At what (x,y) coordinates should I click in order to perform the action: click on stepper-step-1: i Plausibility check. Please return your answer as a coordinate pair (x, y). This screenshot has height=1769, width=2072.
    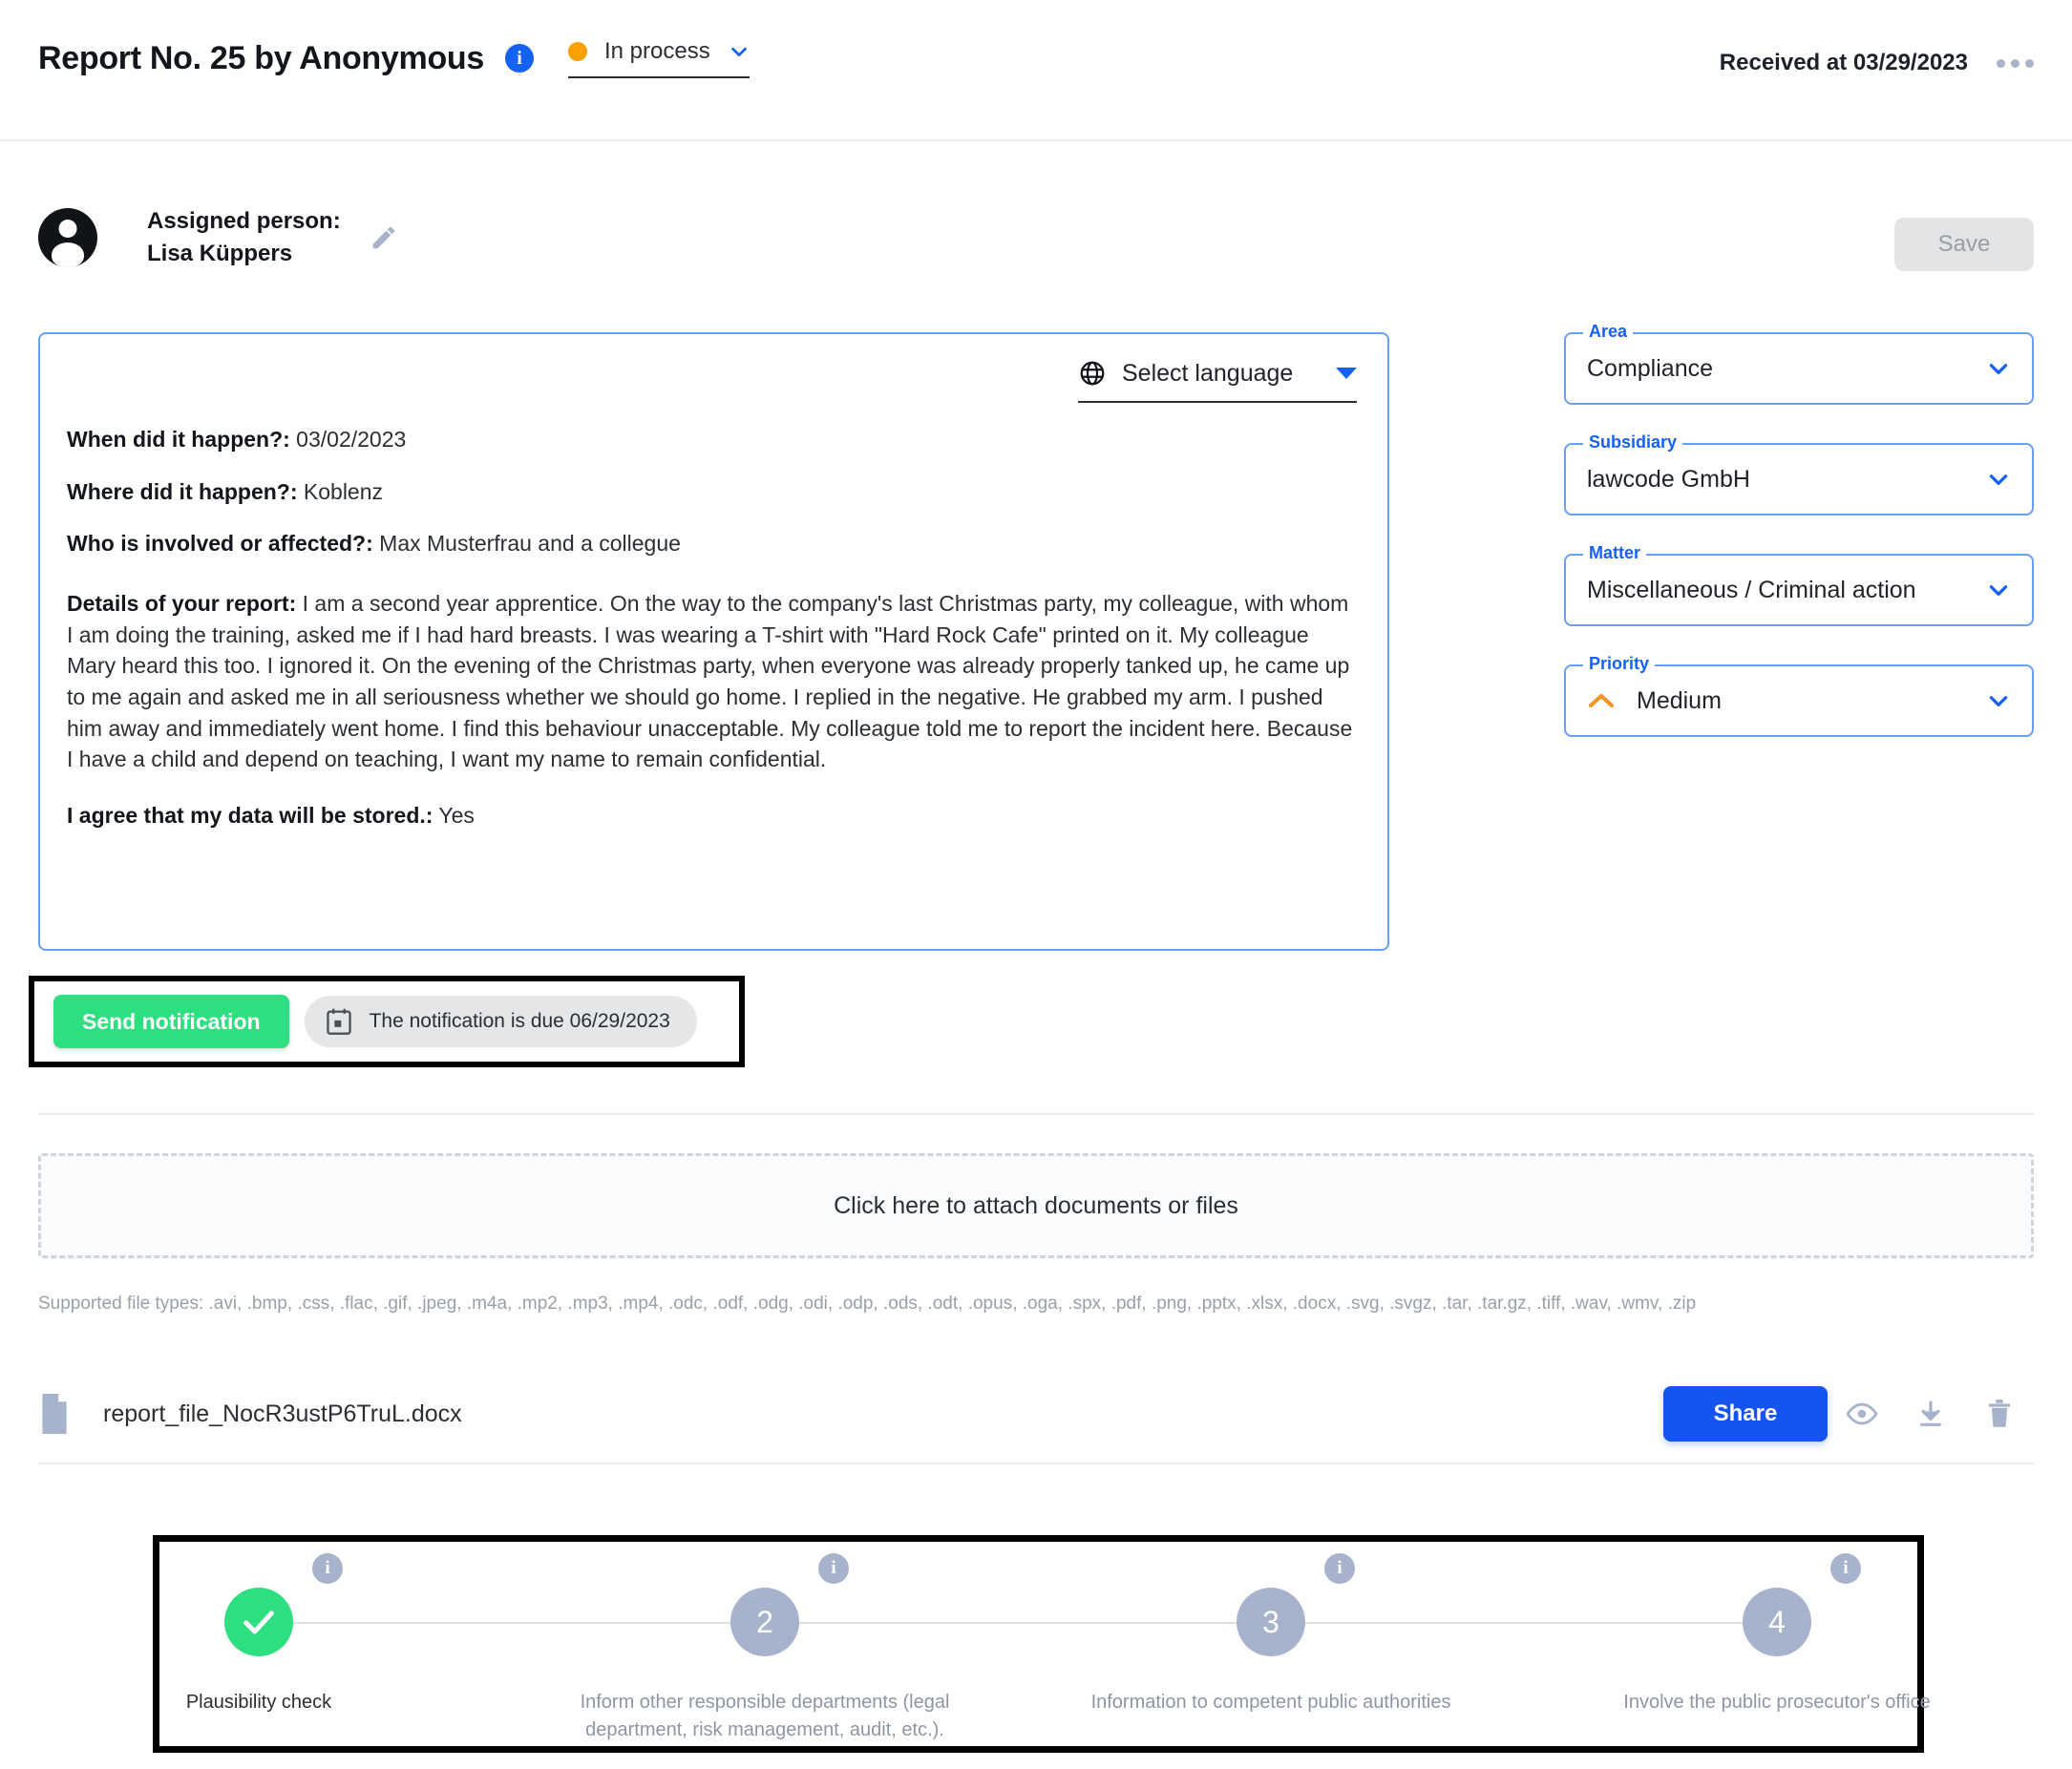
    Looking at the image, I should click on (259, 1634).